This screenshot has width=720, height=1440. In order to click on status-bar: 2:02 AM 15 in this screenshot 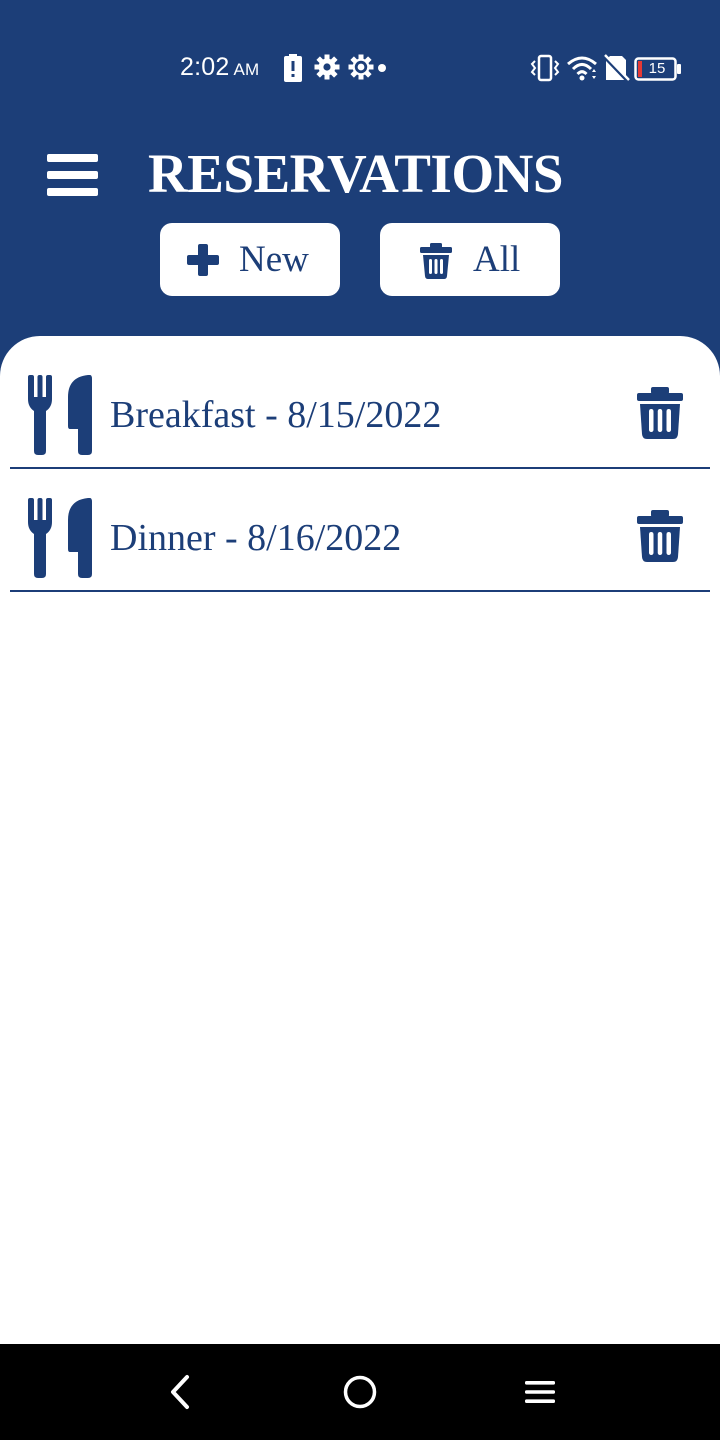, I will do `click(360, 68)`.